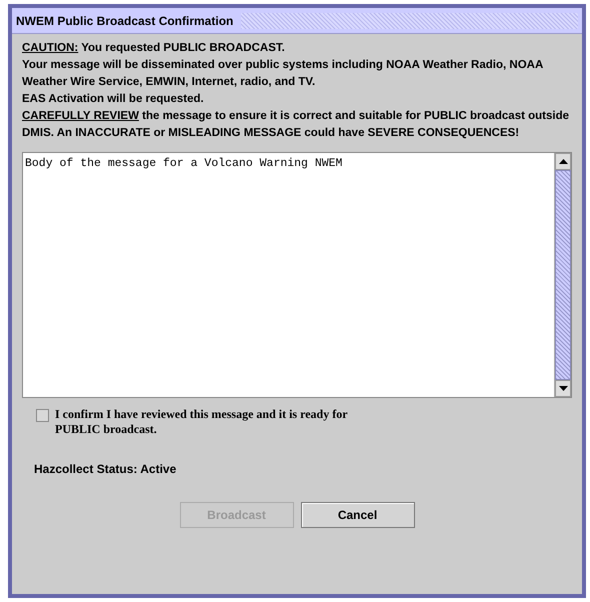 This screenshot has height=602, width=590. I want to click on scroll-up-icon, so click(563, 161).